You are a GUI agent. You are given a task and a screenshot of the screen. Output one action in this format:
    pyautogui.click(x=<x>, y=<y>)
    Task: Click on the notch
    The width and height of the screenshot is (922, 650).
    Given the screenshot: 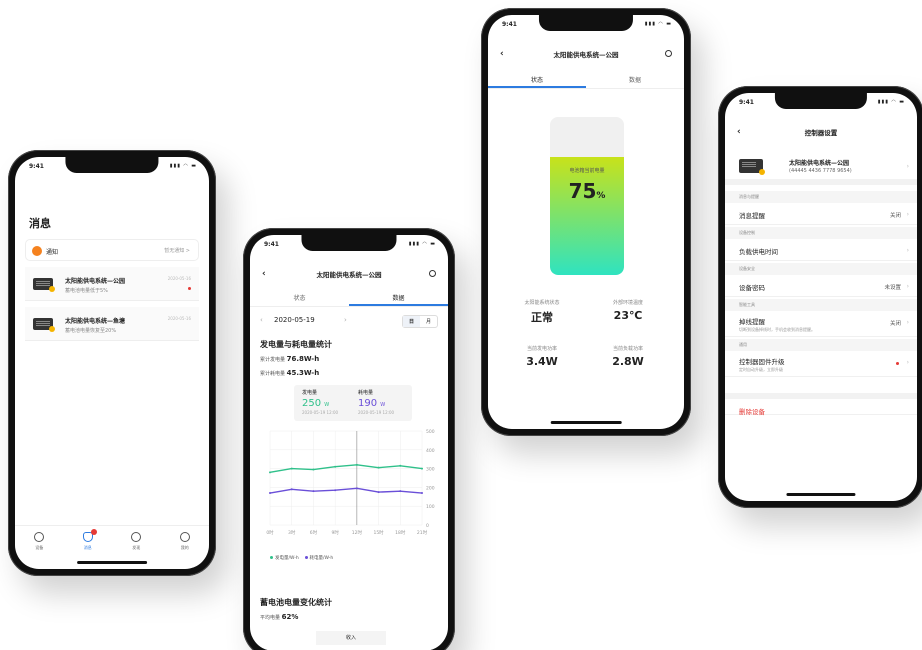 What is the action you would take?
    pyautogui.click(x=821, y=101)
    